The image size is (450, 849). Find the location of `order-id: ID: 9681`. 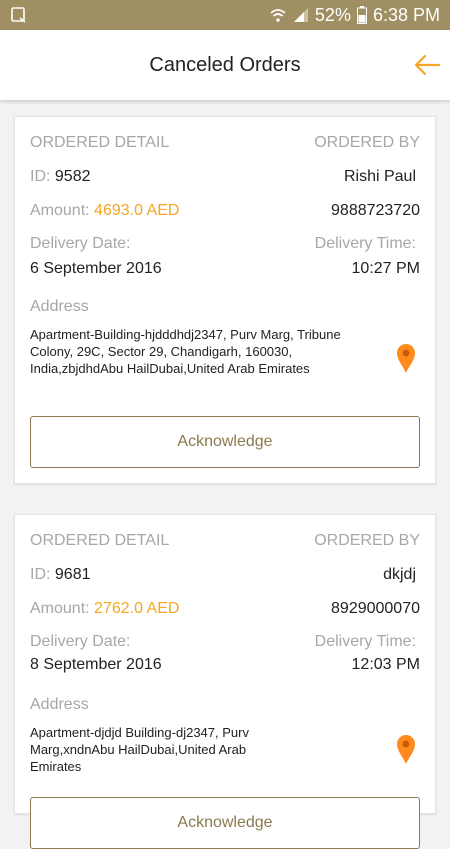

order-id: ID: 9681 is located at coordinates (60, 575).